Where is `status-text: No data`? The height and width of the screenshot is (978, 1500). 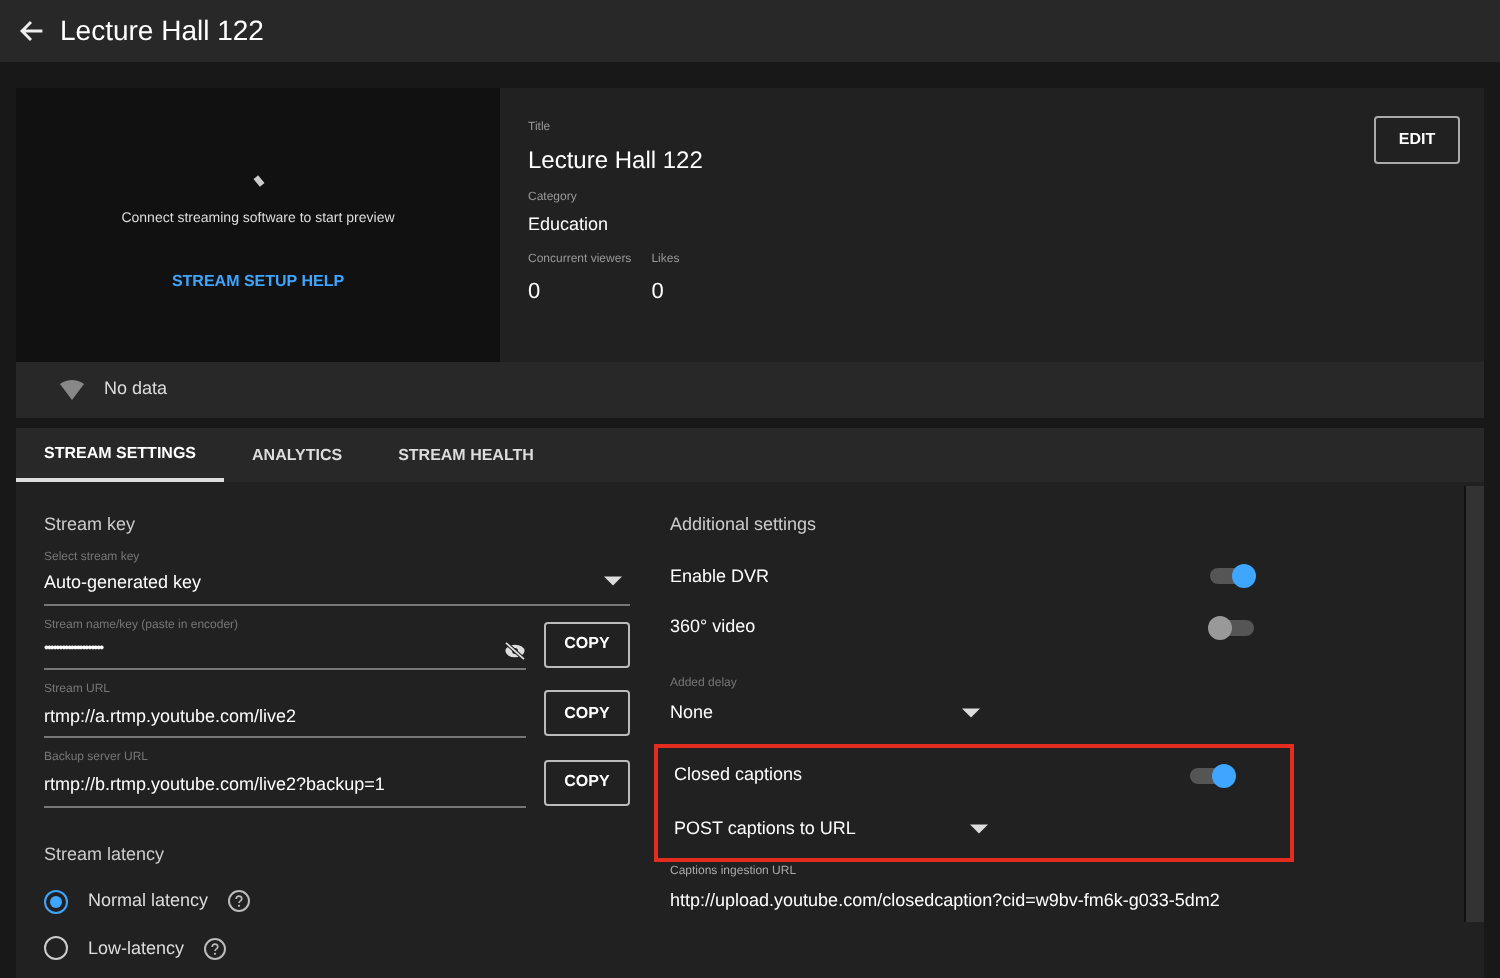
status-text: No data is located at coordinates (136, 389).